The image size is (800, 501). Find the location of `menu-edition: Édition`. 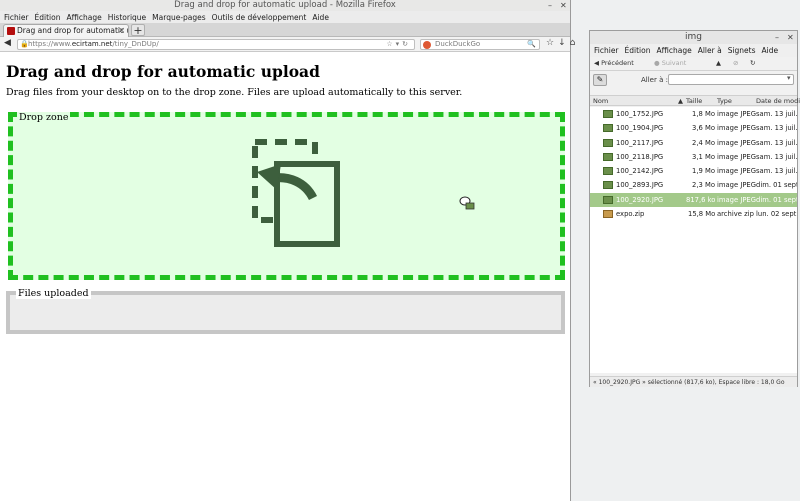

menu-edition: Édition is located at coordinates (48, 17).